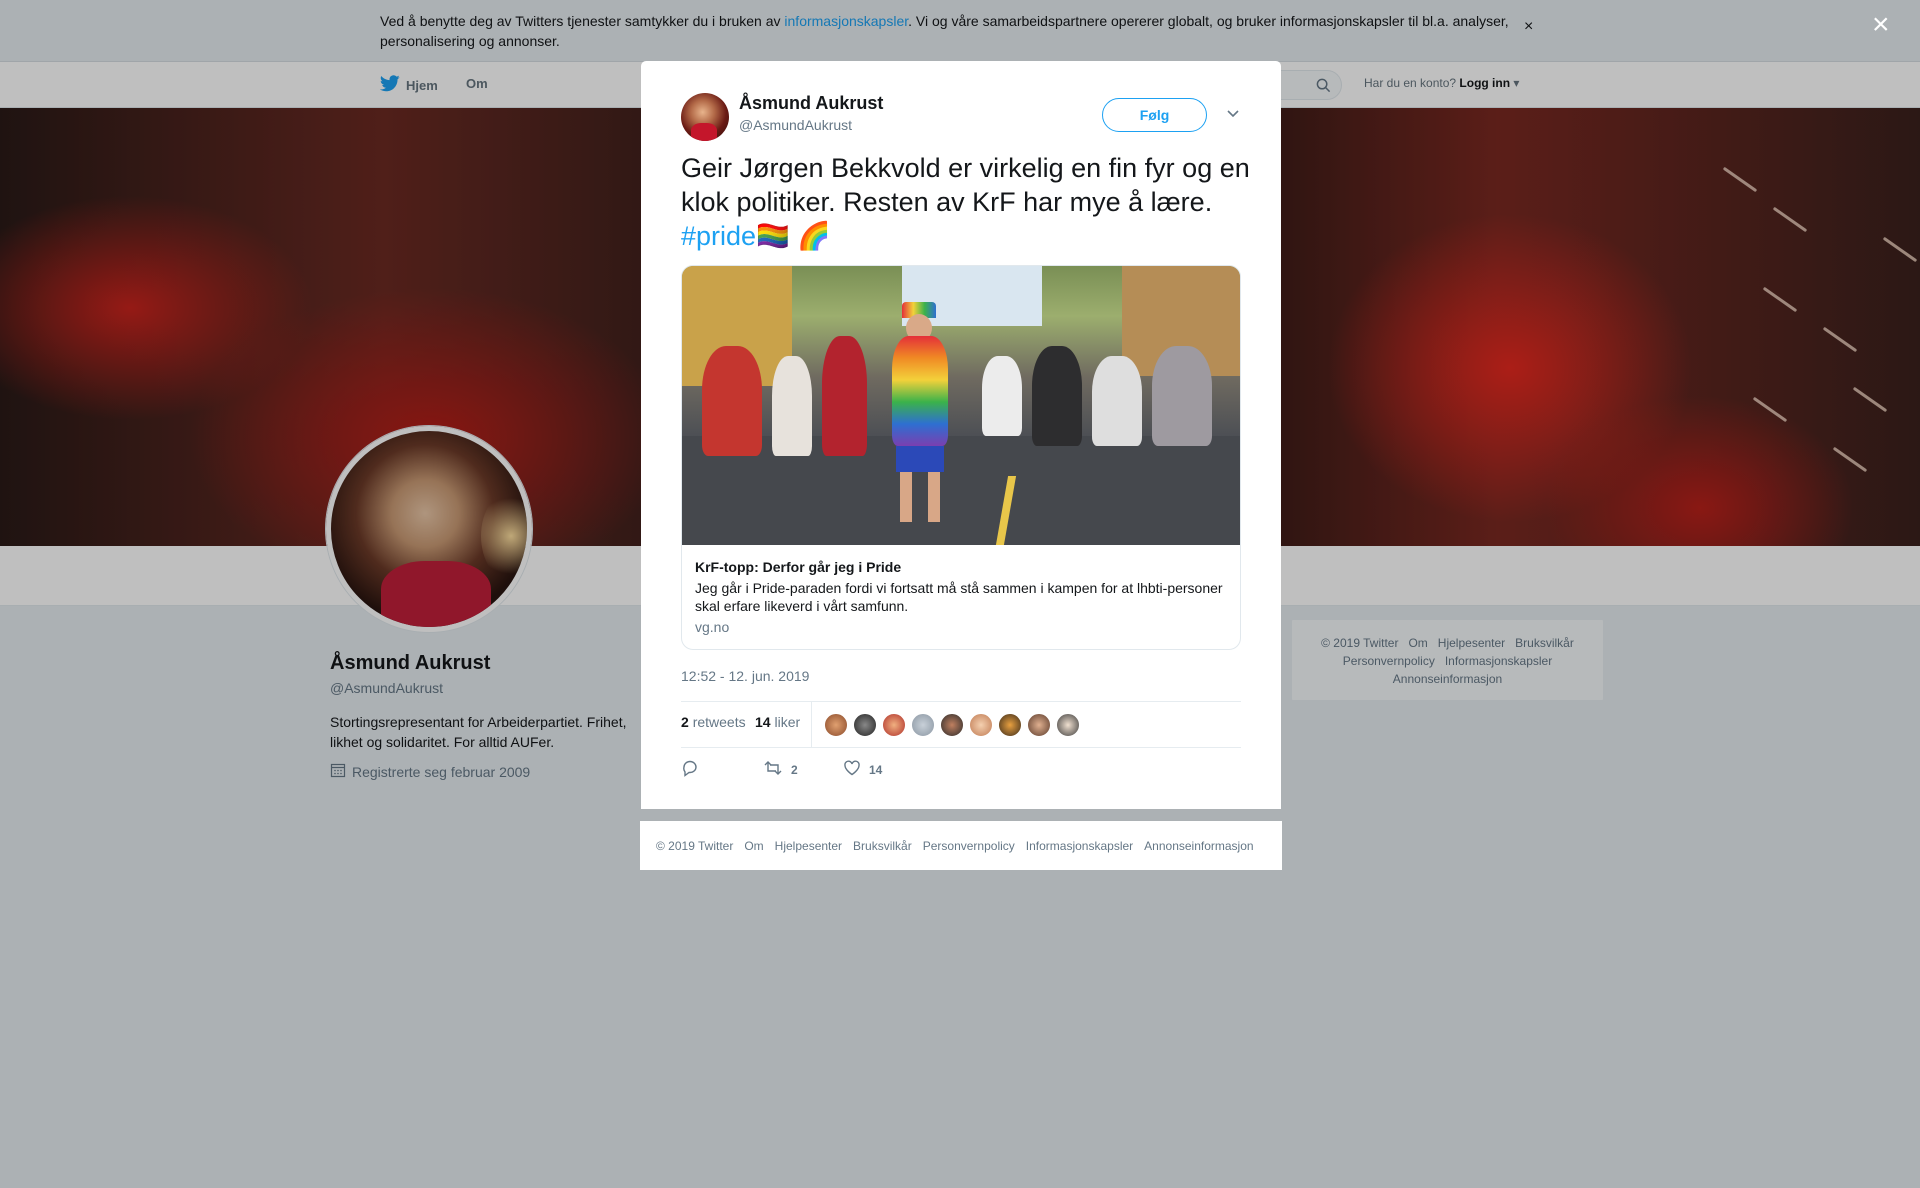  I want to click on card-image-rainbow-shirt, so click(920, 391).